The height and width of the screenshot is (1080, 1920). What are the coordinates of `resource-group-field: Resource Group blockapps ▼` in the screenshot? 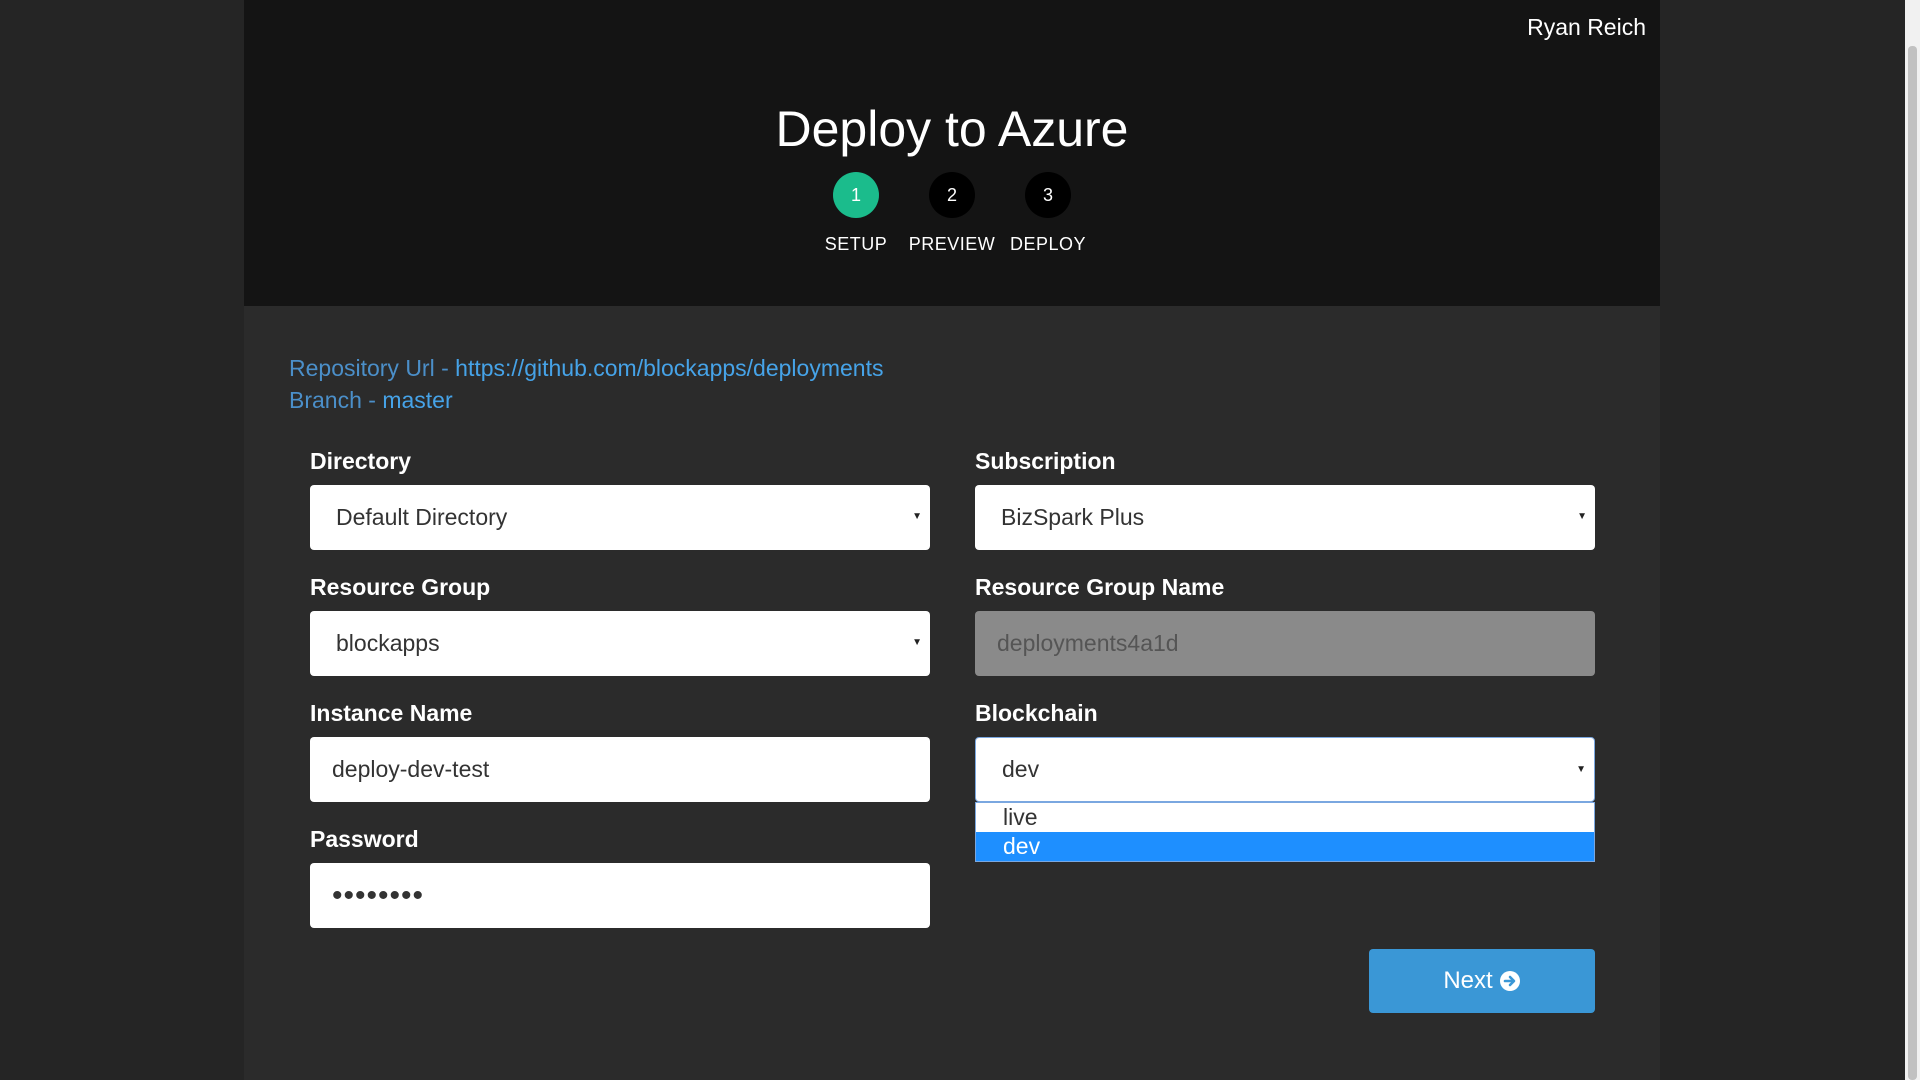 It's located at (620, 624).